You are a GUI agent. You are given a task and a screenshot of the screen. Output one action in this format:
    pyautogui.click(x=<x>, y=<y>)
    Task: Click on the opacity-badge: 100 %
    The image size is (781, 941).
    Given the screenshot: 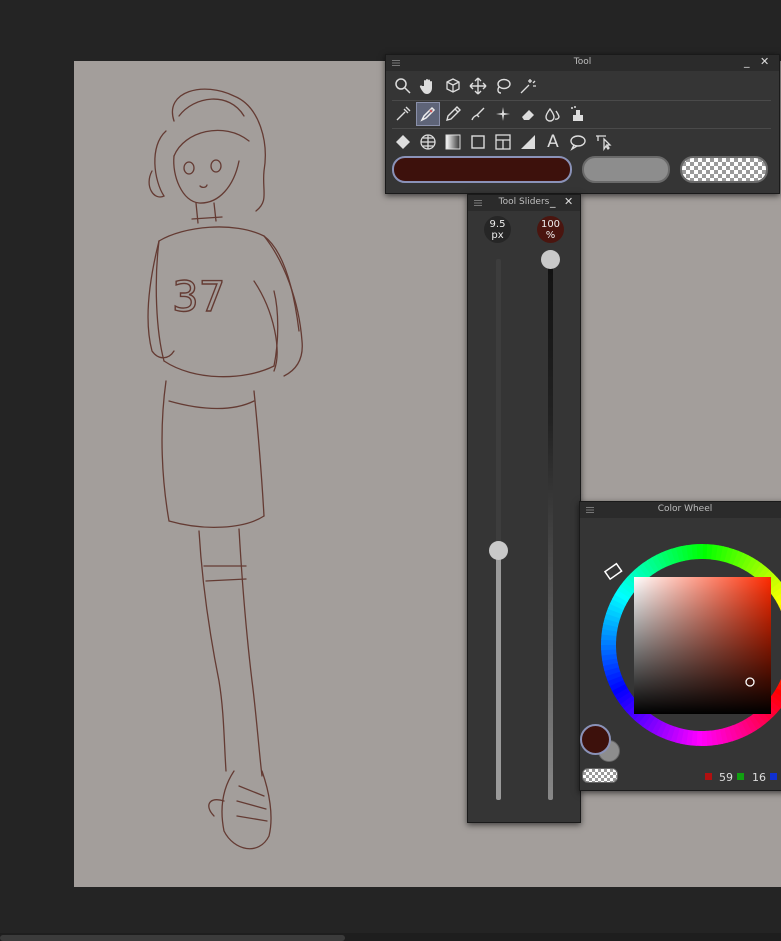 What is the action you would take?
    pyautogui.click(x=550, y=229)
    